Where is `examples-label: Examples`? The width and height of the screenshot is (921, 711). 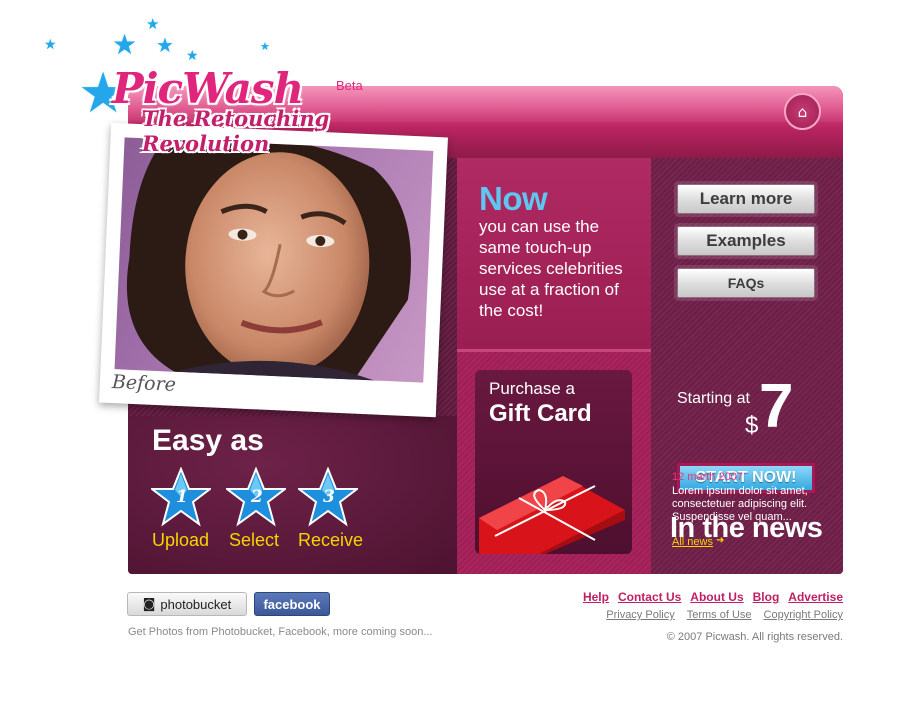
examples-label: Examples is located at coordinates (746, 240).